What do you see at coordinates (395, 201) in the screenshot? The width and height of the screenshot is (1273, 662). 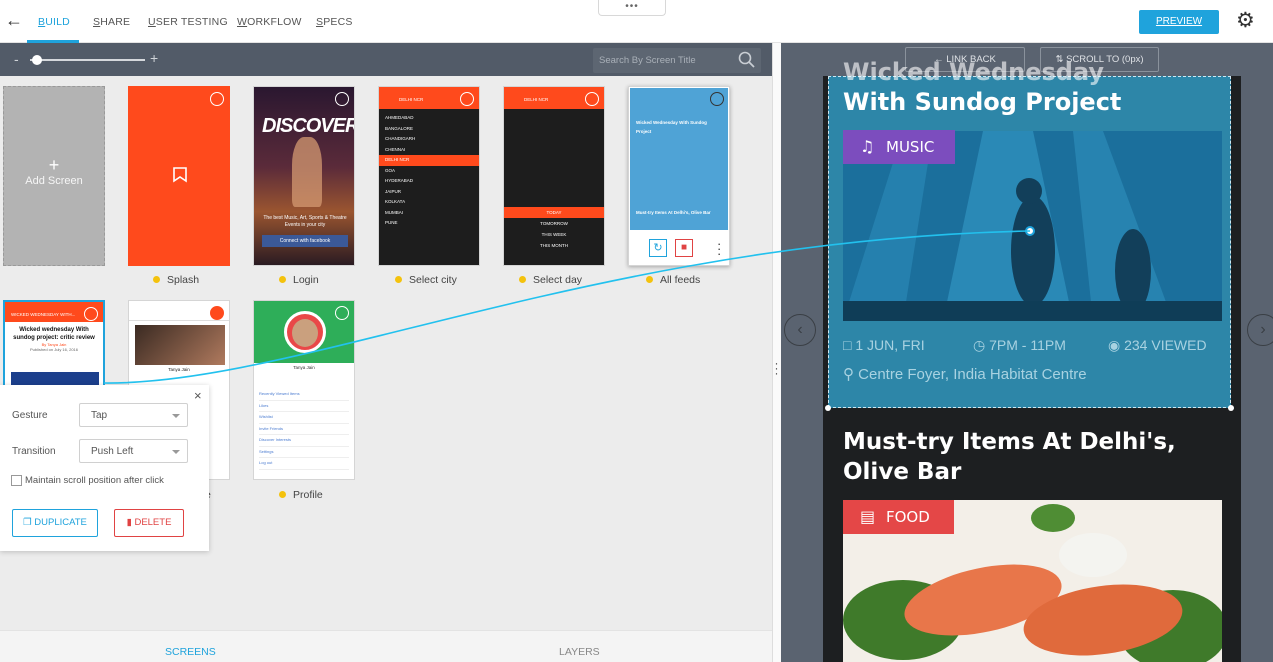 I see `city-list-item: KOLKATA` at bounding box center [395, 201].